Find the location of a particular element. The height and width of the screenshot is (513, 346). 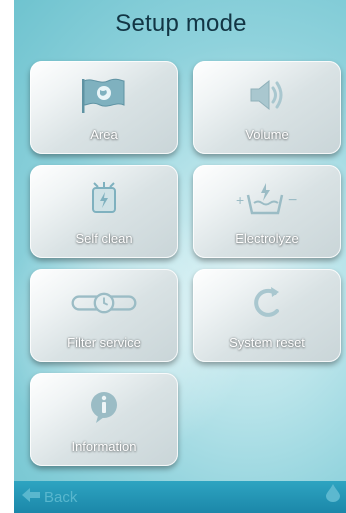

globe-flag-icon is located at coordinates (104, 95).